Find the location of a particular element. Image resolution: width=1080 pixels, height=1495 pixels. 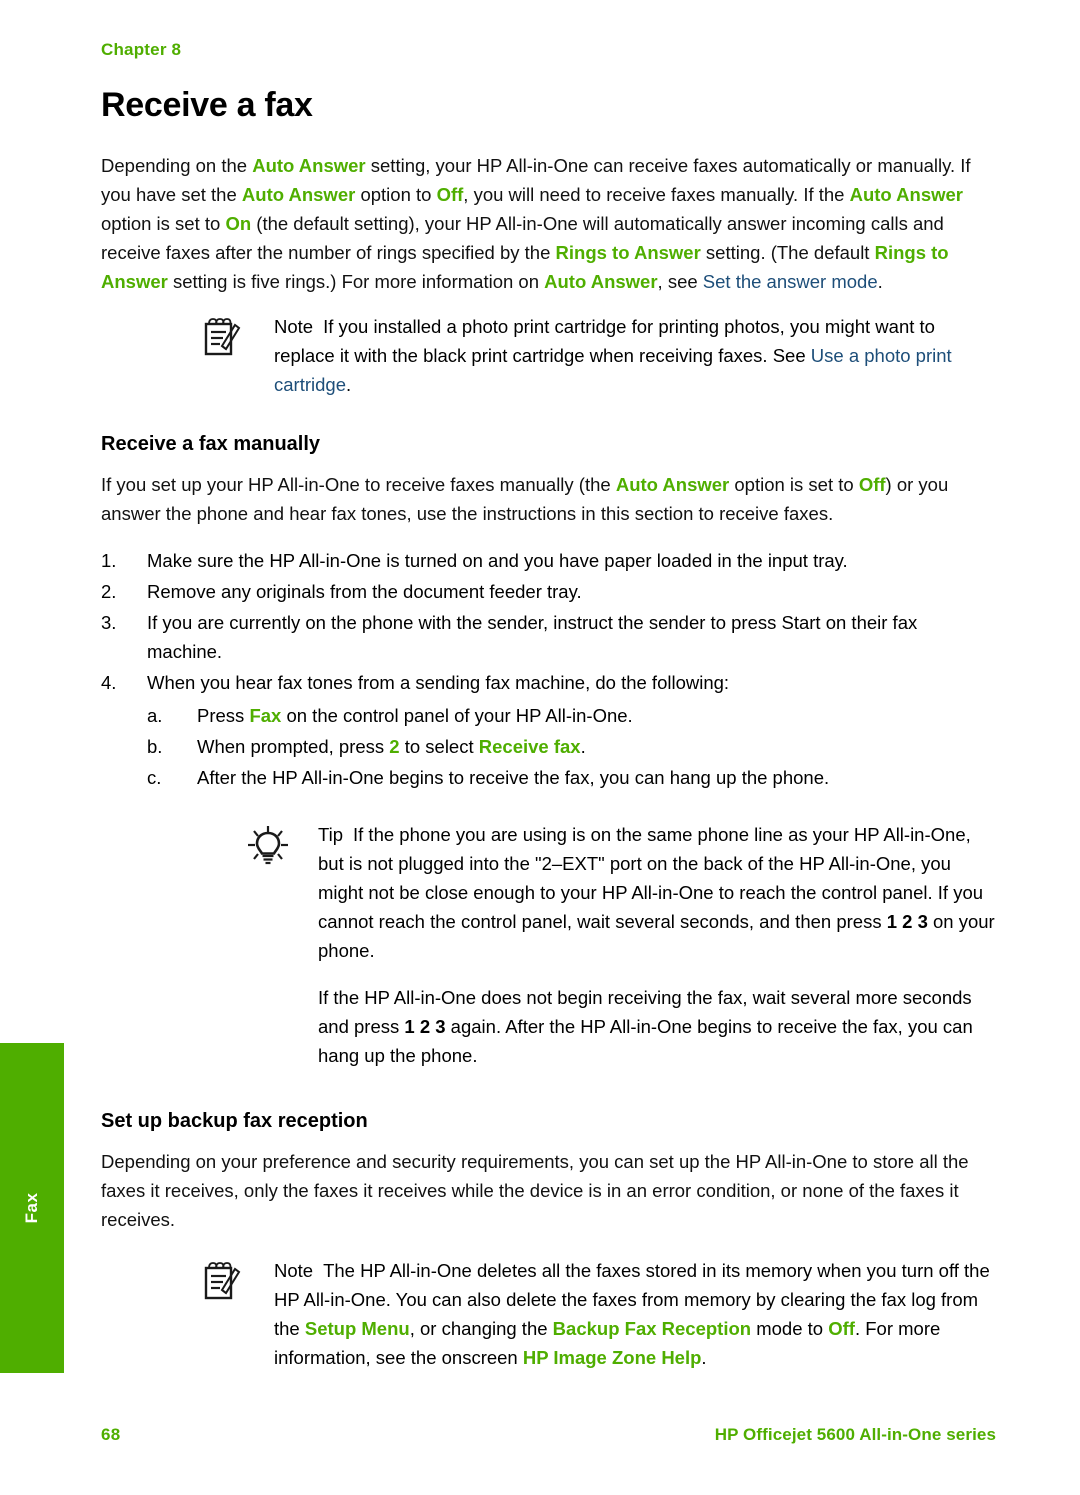

note-2-keyword: Note is located at coordinates (294, 1270).